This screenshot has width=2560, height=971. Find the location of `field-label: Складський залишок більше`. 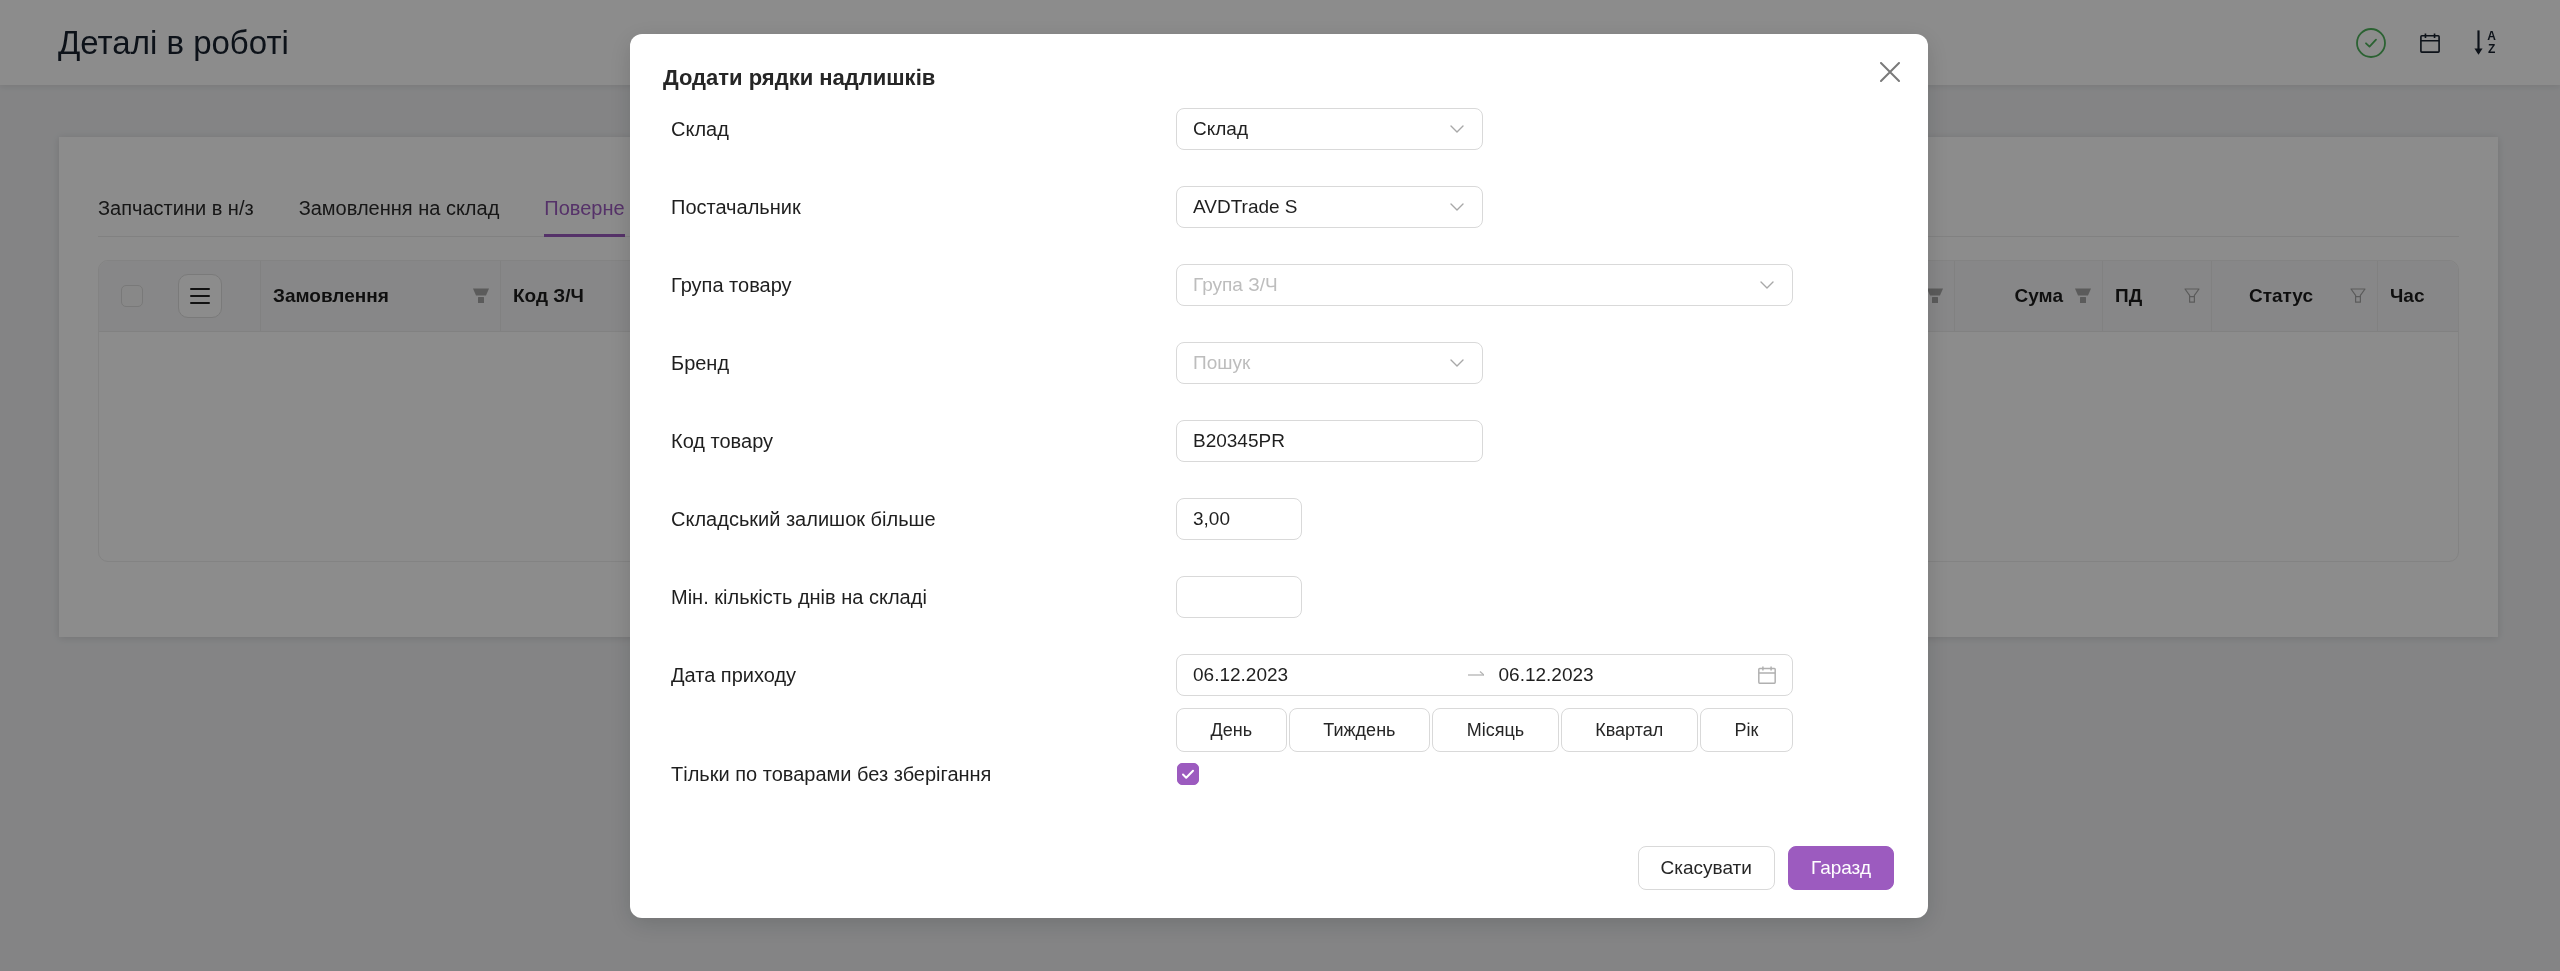

field-label: Складський залишок більше is located at coordinates (804, 519).